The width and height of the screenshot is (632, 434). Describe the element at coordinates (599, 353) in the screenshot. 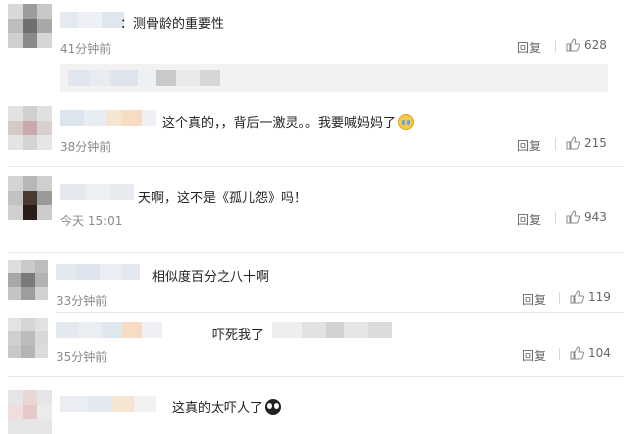

I see `like-count: 104` at that location.